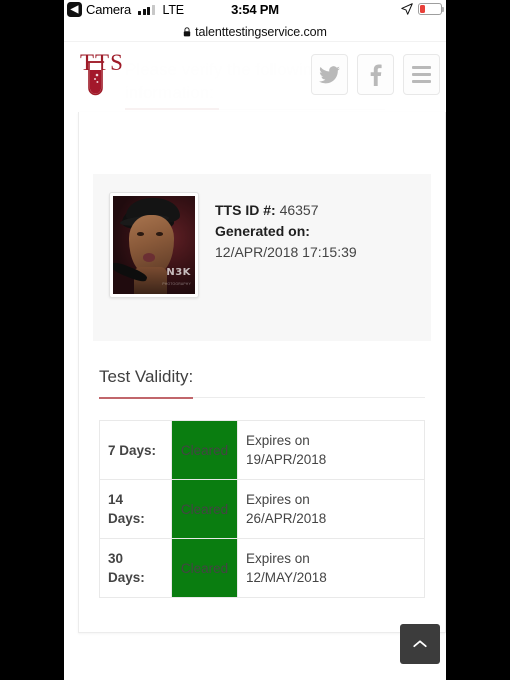 Image resolution: width=510 pixels, height=680 pixels. I want to click on expires-date: 19/APR/2018, so click(286, 459).